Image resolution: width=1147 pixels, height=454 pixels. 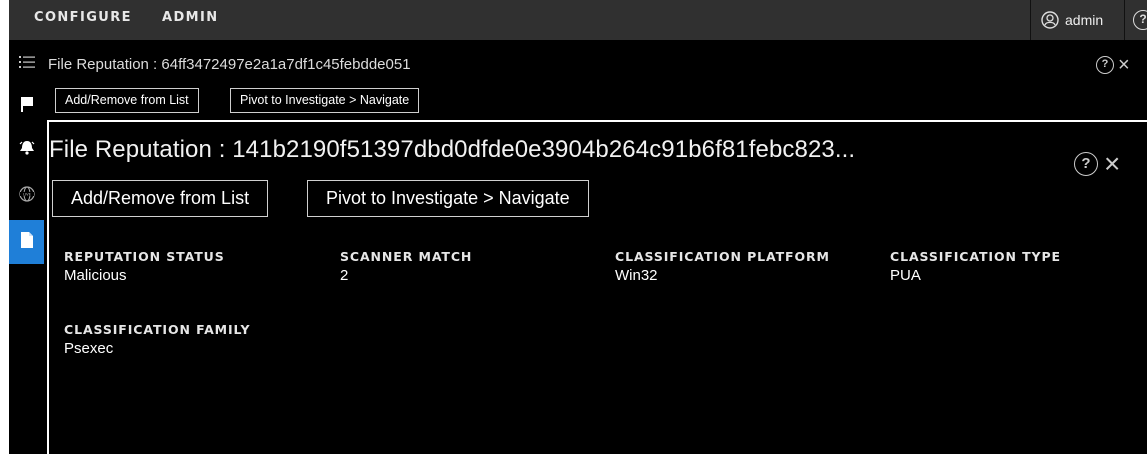 I want to click on live-globe-icon: LIVE, so click(x=26, y=196).